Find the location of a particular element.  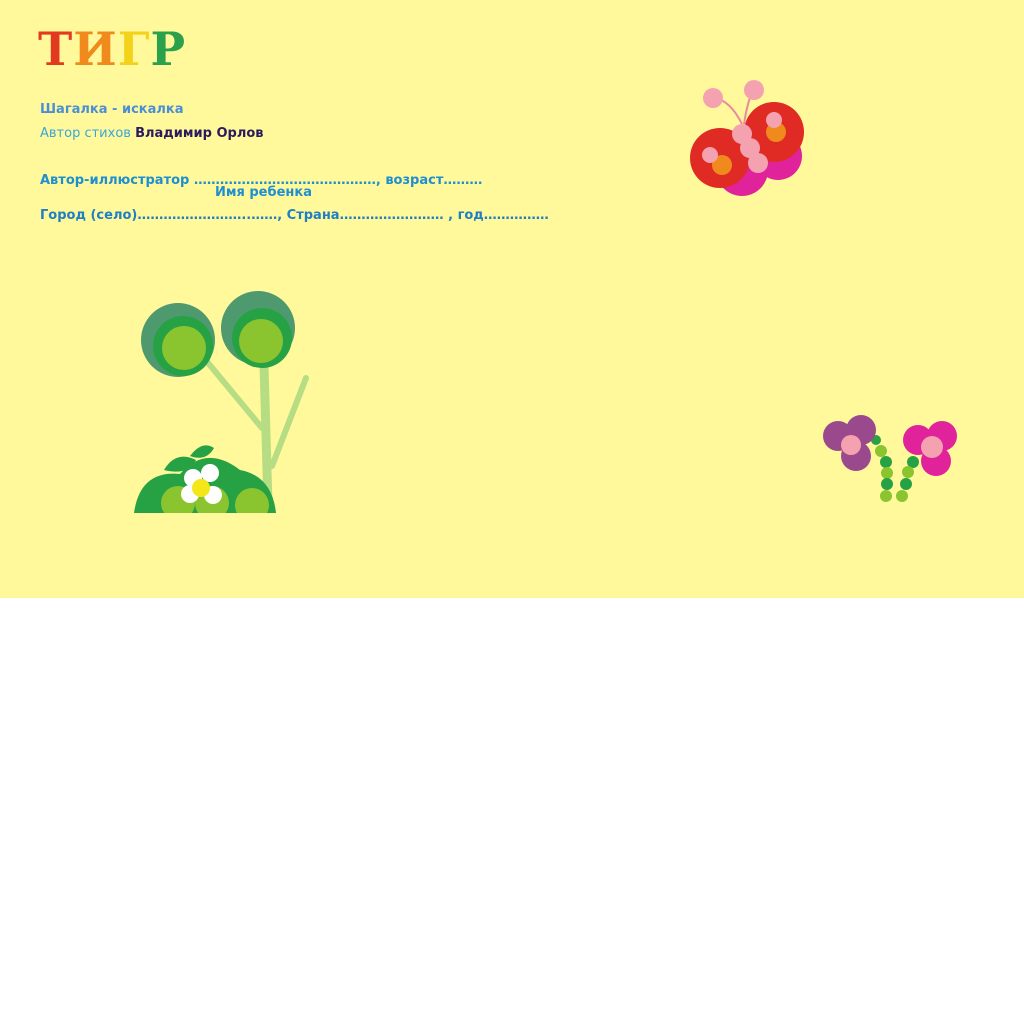

flowers-right-icon is located at coordinates (890, 458).